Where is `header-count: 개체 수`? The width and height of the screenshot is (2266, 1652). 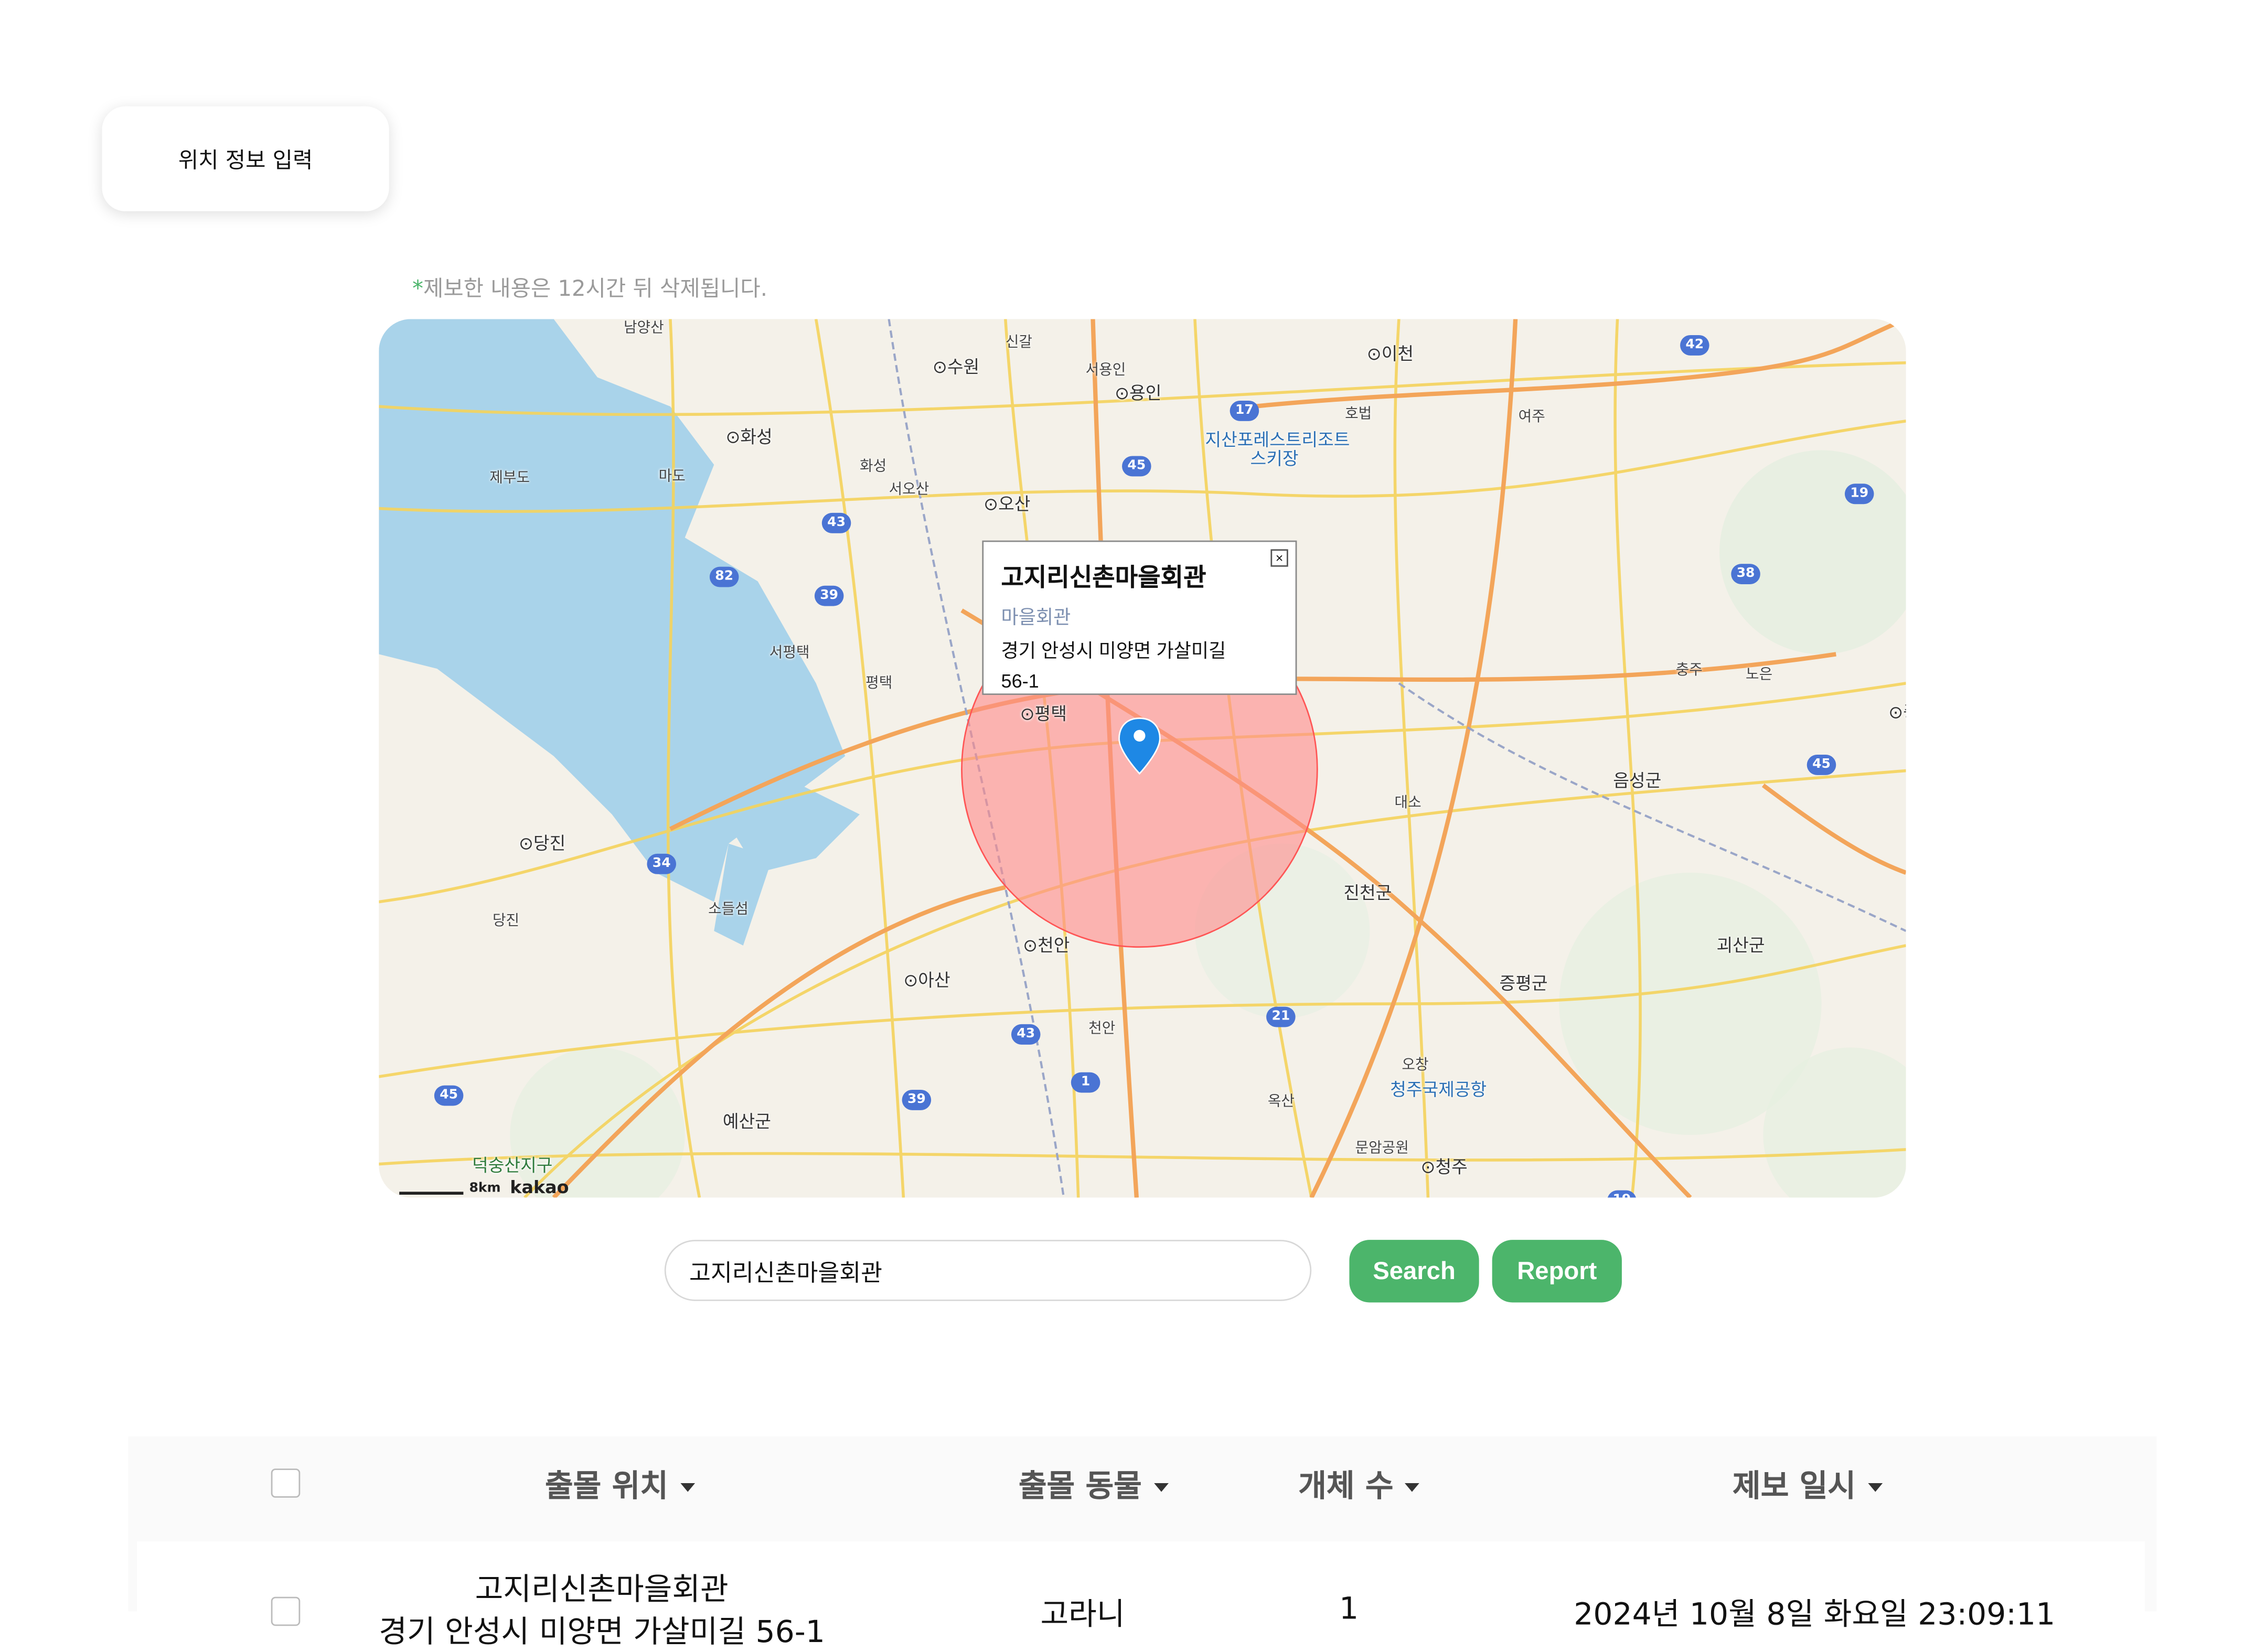 header-count: 개체 수 is located at coordinates (1359, 1484).